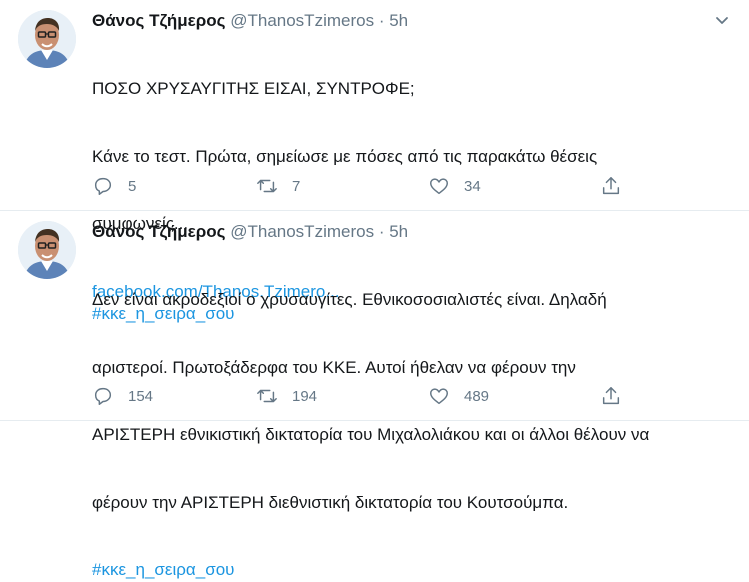 The height and width of the screenshot is (582, 749). What do you see at coordinates (362, 186) in the screenshot?
I see `tweet-actions: 5 7 34` at bounding box center [362, 186].